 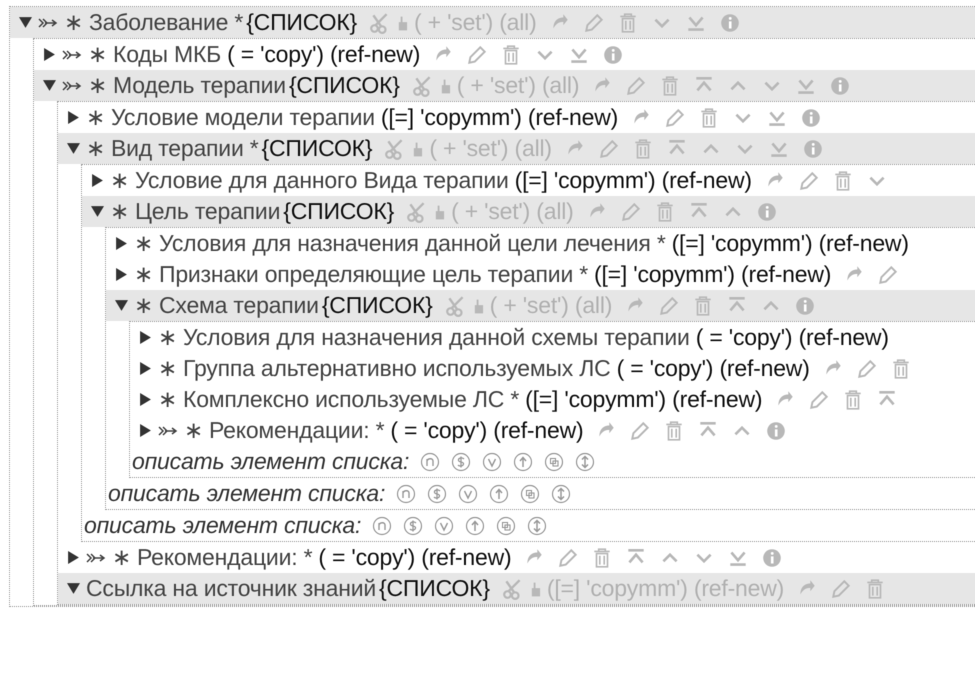 What do you see at coordinates (154, 22) in the screenshot?
I see `node-label: ∗ Заболевание *` at bounding box center [154, 22].